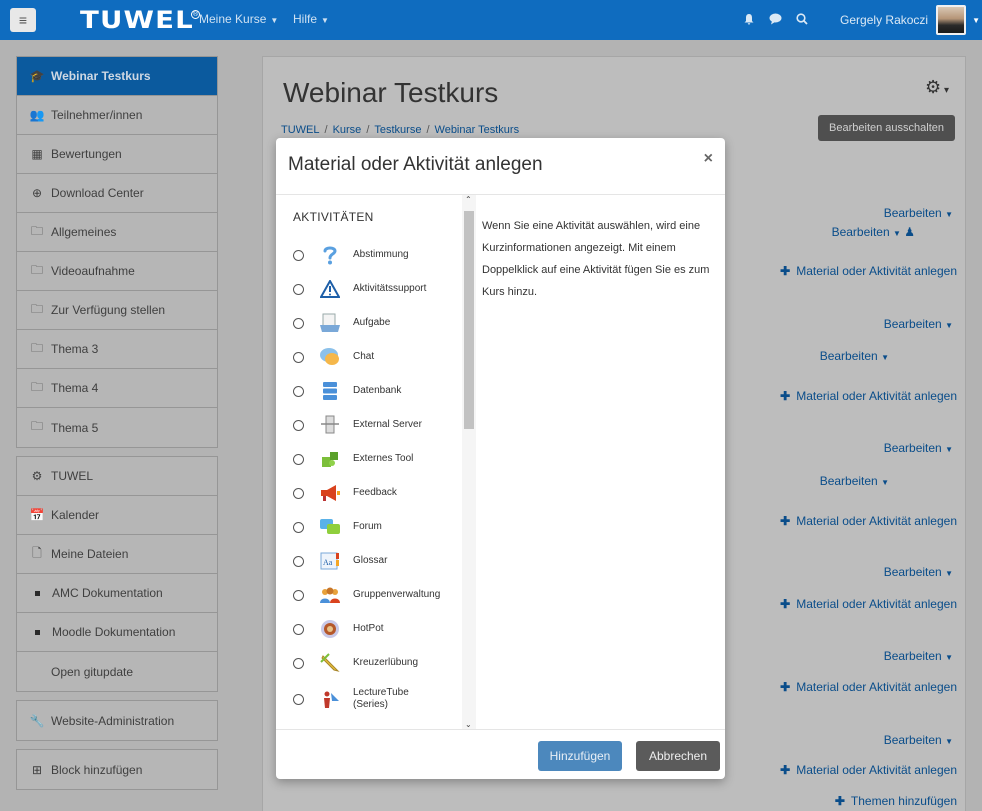 The width and height of the screenshot is (982, 811). I want to click on group-icon, so click(330, 595).